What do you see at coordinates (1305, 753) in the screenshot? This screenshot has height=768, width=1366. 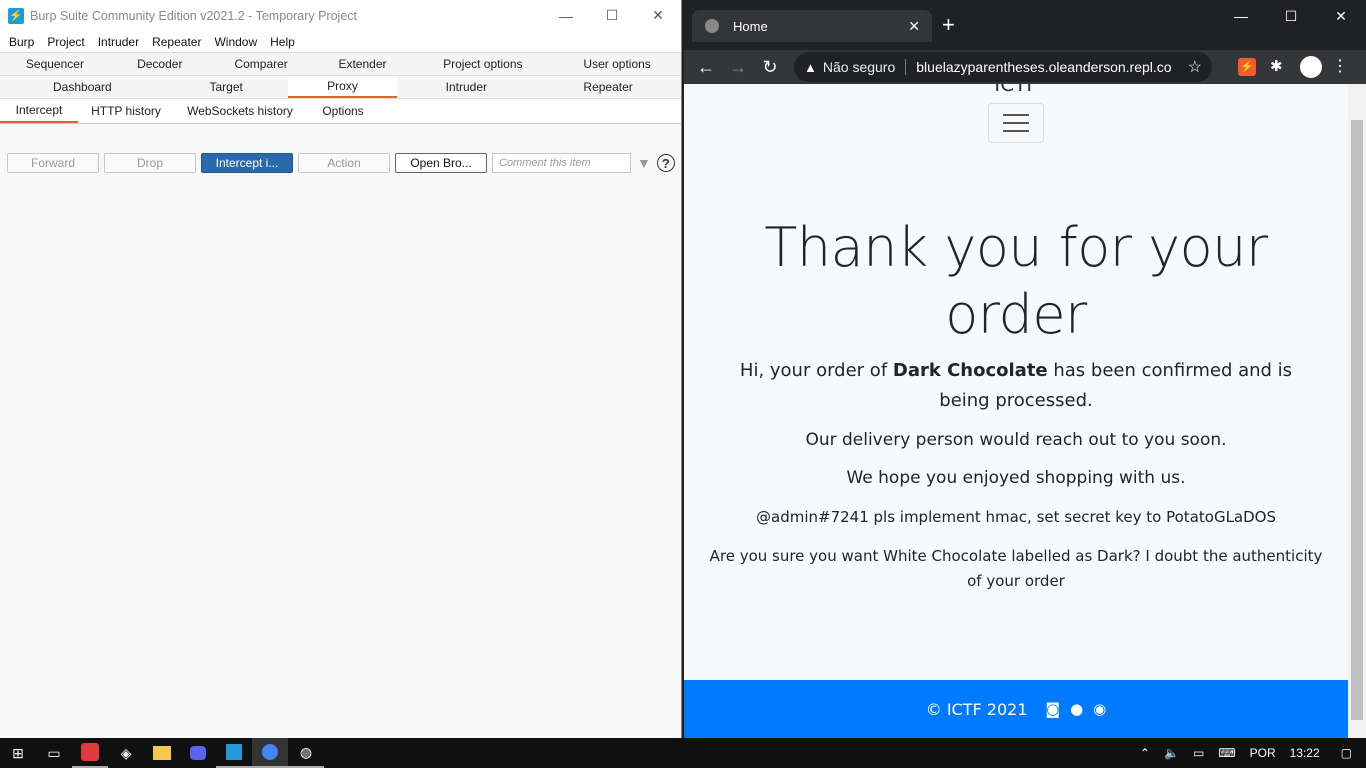 I see `clock: 13:22` at bounding box center [1305, 753].